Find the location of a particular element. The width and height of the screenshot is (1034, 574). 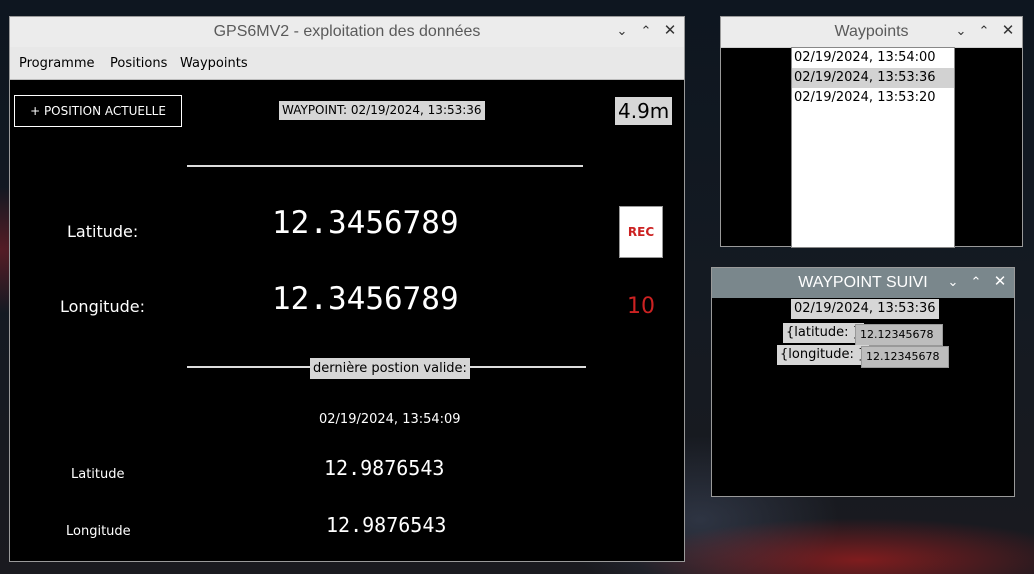

followed-titlebar: WAYPOINT SUIVI ⌄ ⌃ ✕ is located at coordinates (863, 283).